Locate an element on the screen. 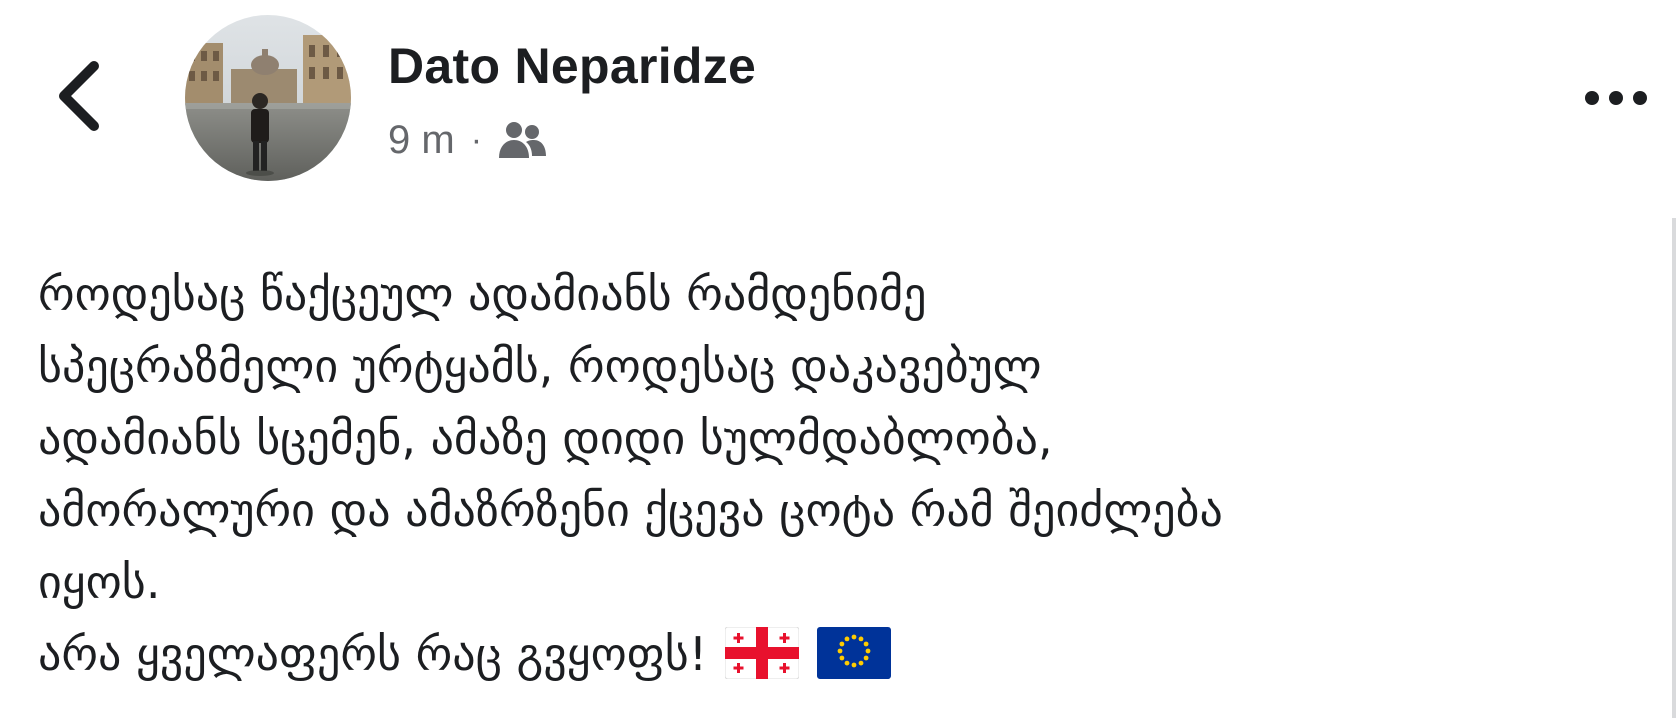  post-last-line: არა ყველაფერს რაც გვყოფს! is located at coordinates (848, 654).